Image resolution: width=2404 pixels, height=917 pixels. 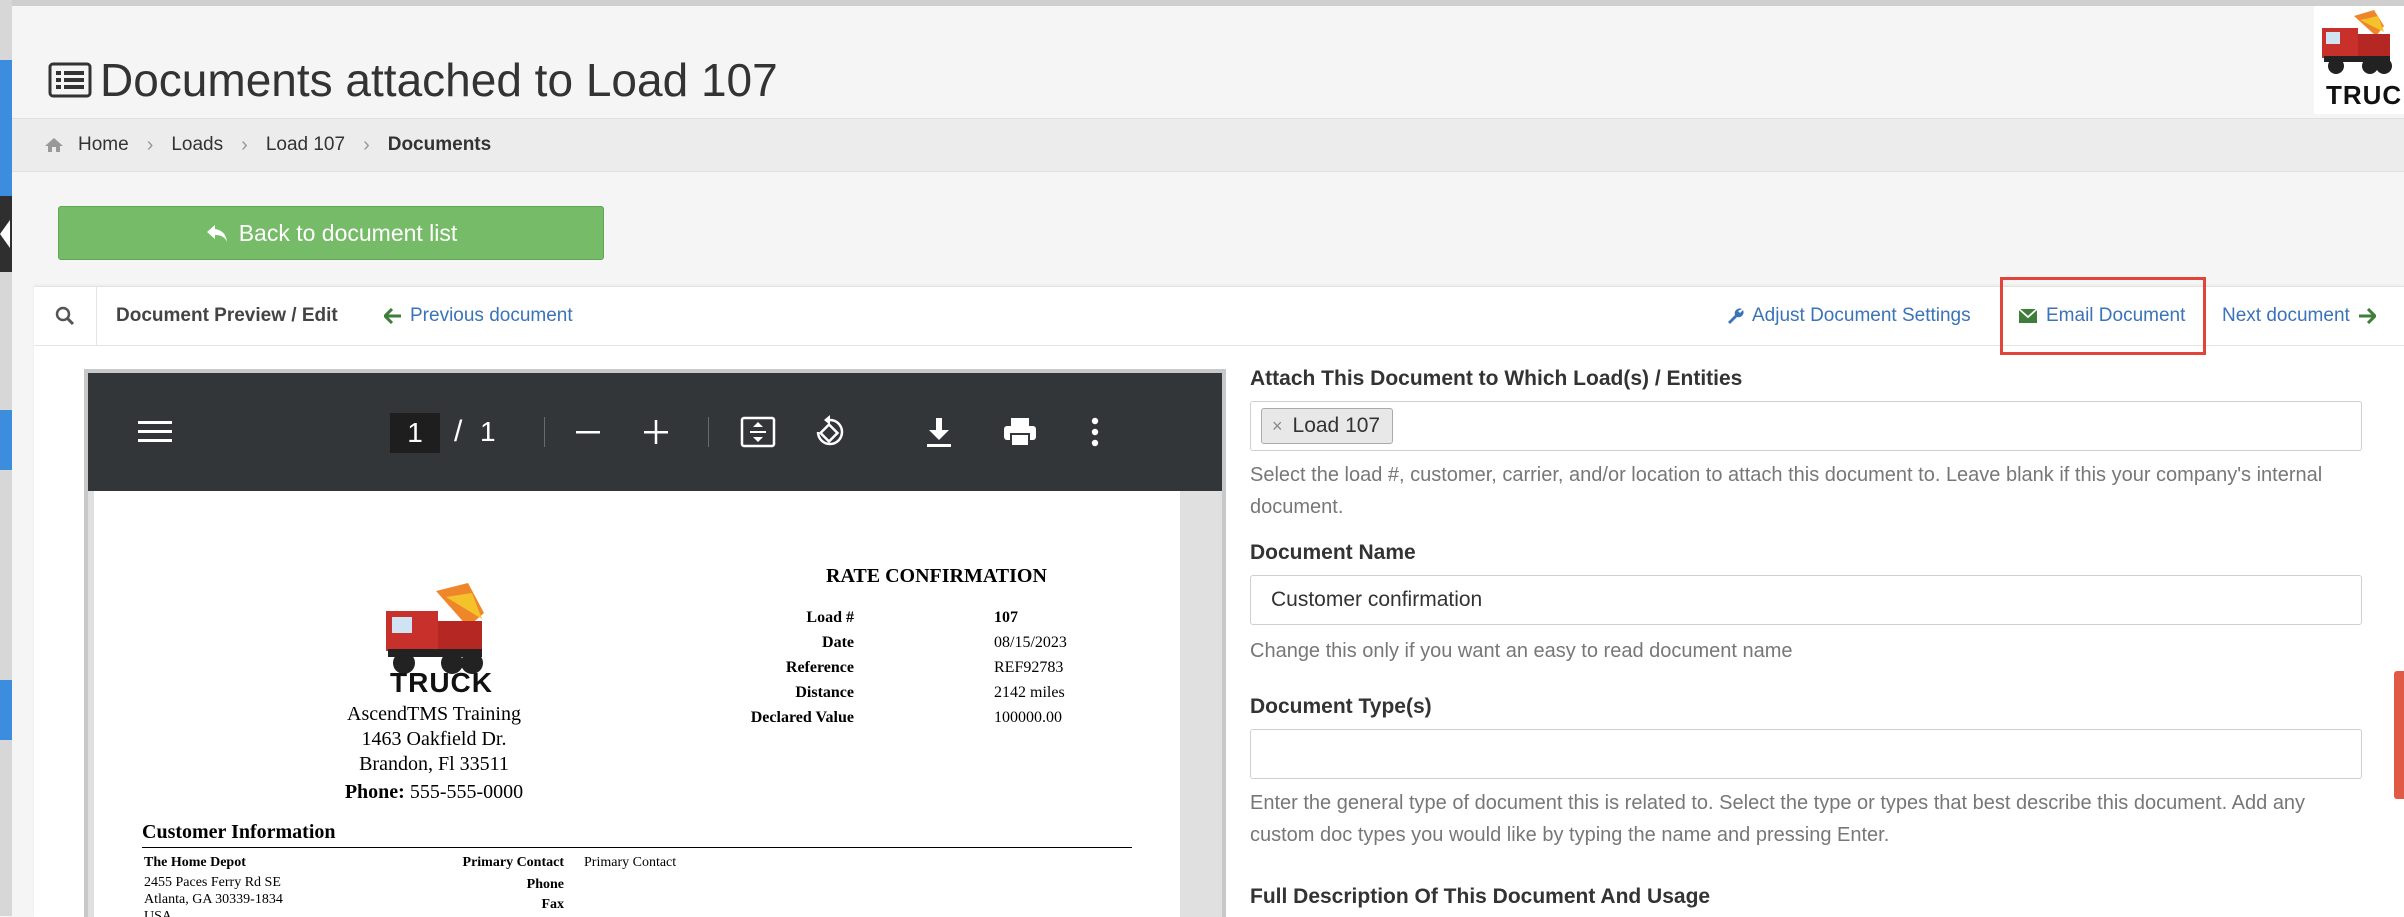 What do you see at coordinates (5, 234) in the screenshot?
I see `sidebar-collapse-arrow` at bounding box center [5, 234].